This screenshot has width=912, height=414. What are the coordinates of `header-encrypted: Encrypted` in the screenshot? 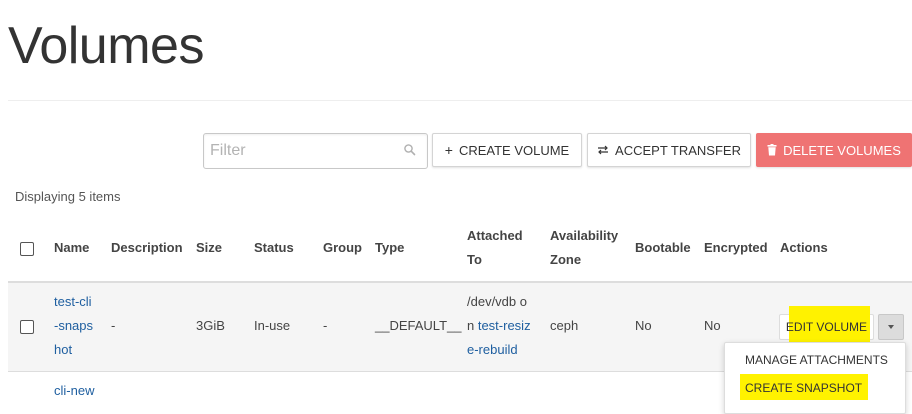 It's located at (736, 248).